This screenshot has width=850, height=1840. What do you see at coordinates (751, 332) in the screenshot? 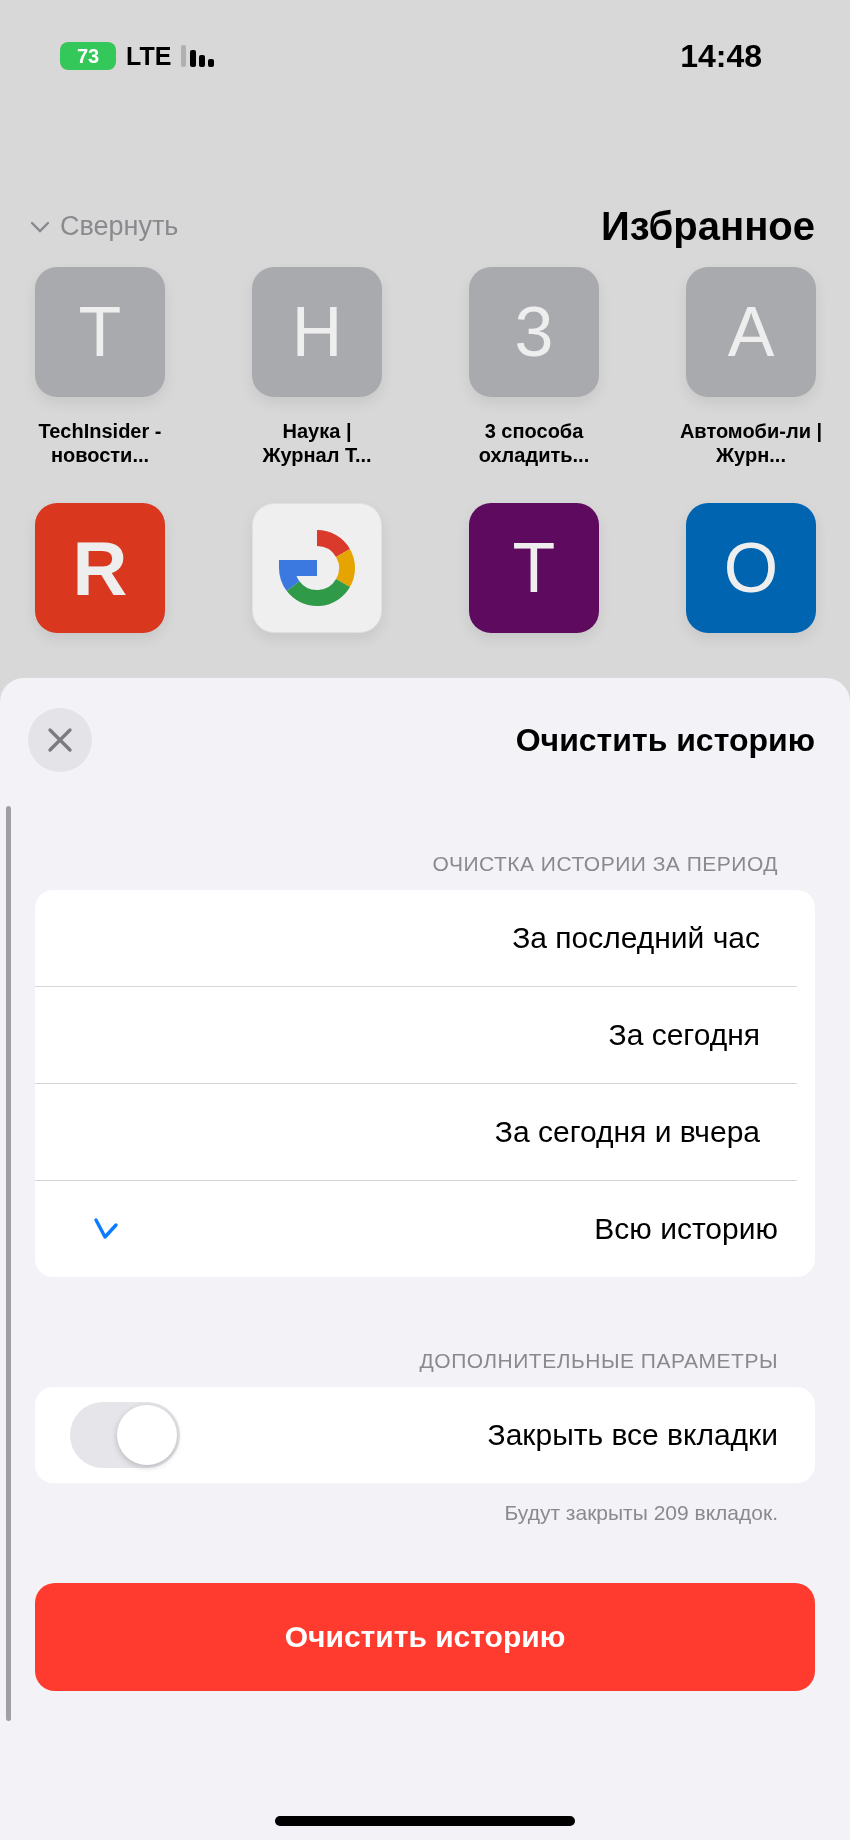
I see `bookmark-tile: А` at bounding box center [751, 332].